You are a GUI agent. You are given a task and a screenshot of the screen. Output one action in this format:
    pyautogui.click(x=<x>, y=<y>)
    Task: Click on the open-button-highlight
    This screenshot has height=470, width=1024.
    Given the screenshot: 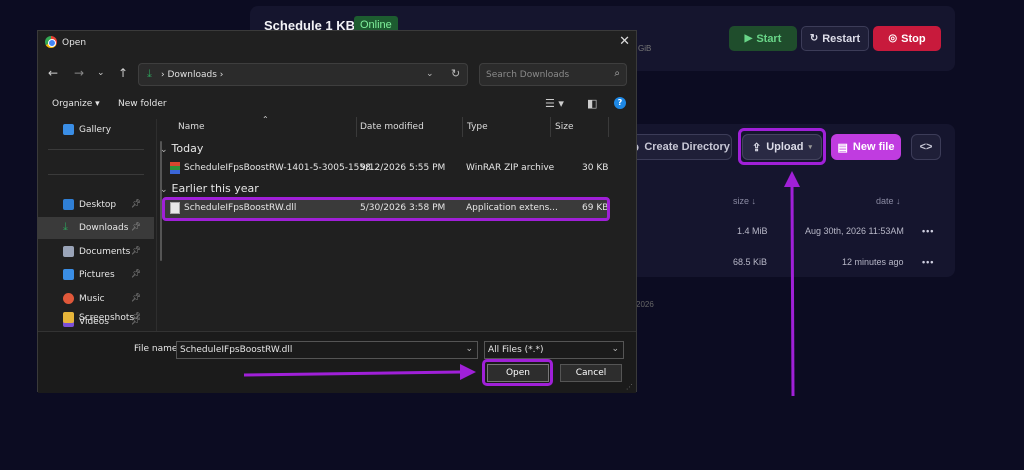 What is the action you would take?
    pyautogui.click(x=517, y=372)
    